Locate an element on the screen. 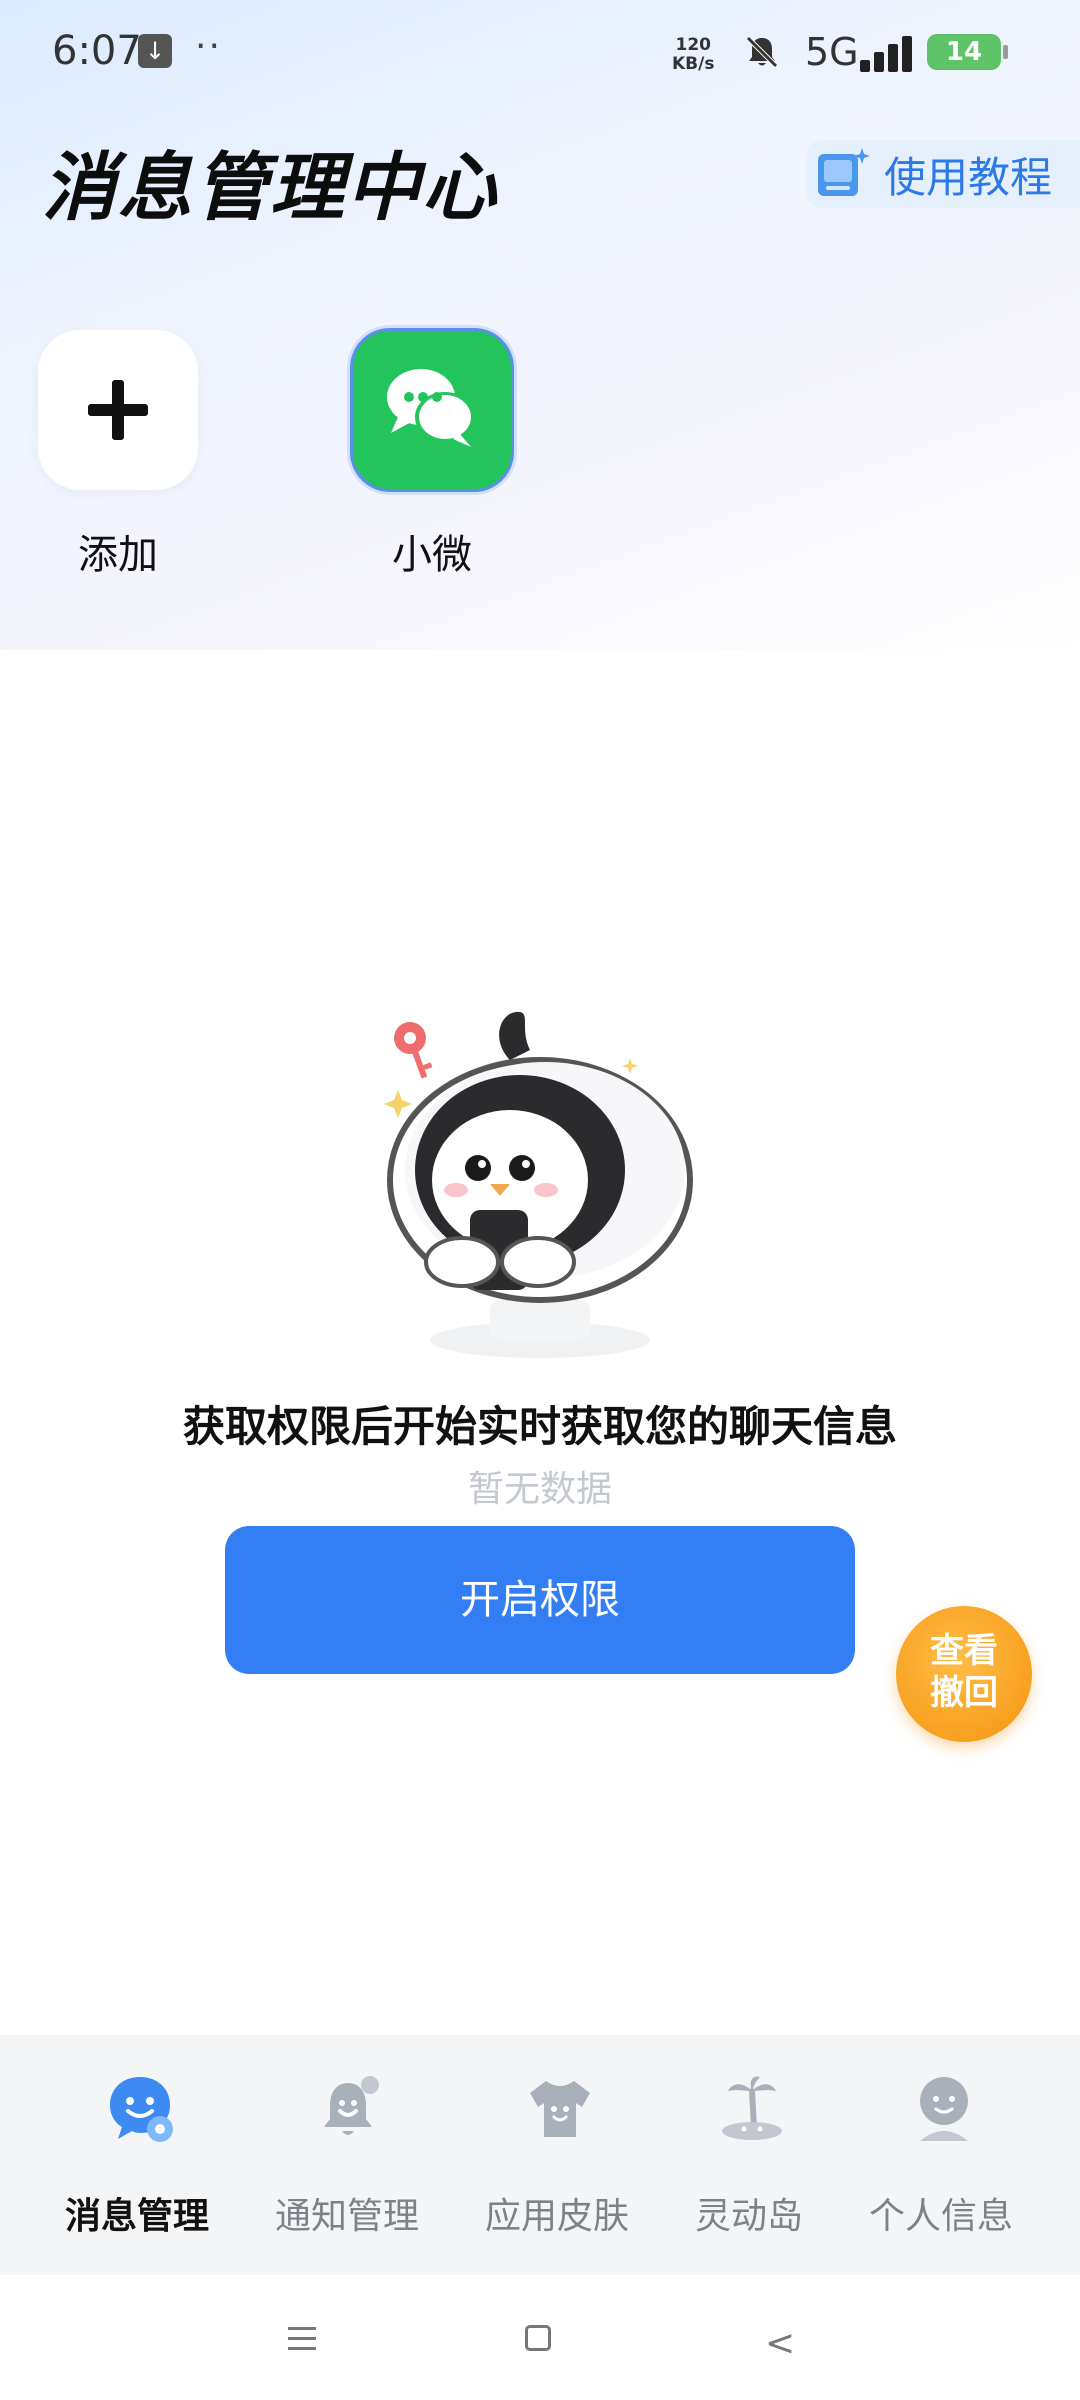 The height and width of the screenshot is (2400, 1080). nav-label: 通知管理 is located at coordinates (346, 2216).